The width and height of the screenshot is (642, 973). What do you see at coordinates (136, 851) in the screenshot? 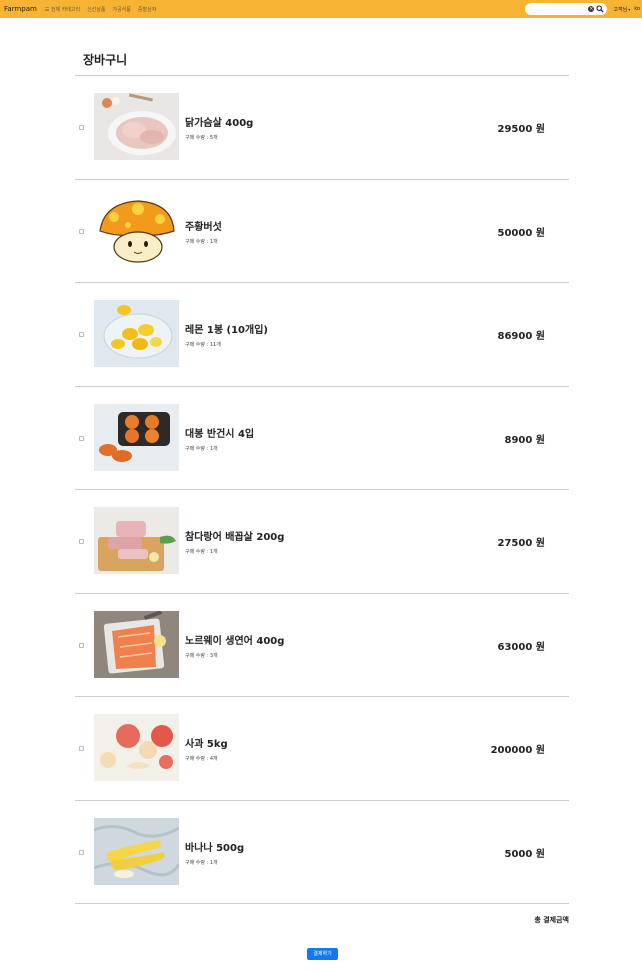
I see `product-image-bananas` at bounding box center [136, 851].